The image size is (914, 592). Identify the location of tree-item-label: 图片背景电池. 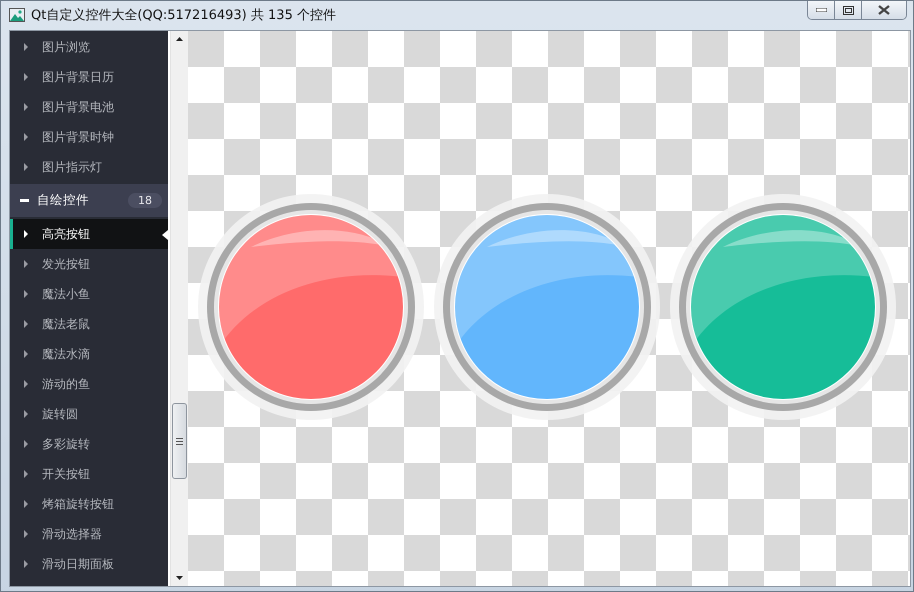
(78, 107).